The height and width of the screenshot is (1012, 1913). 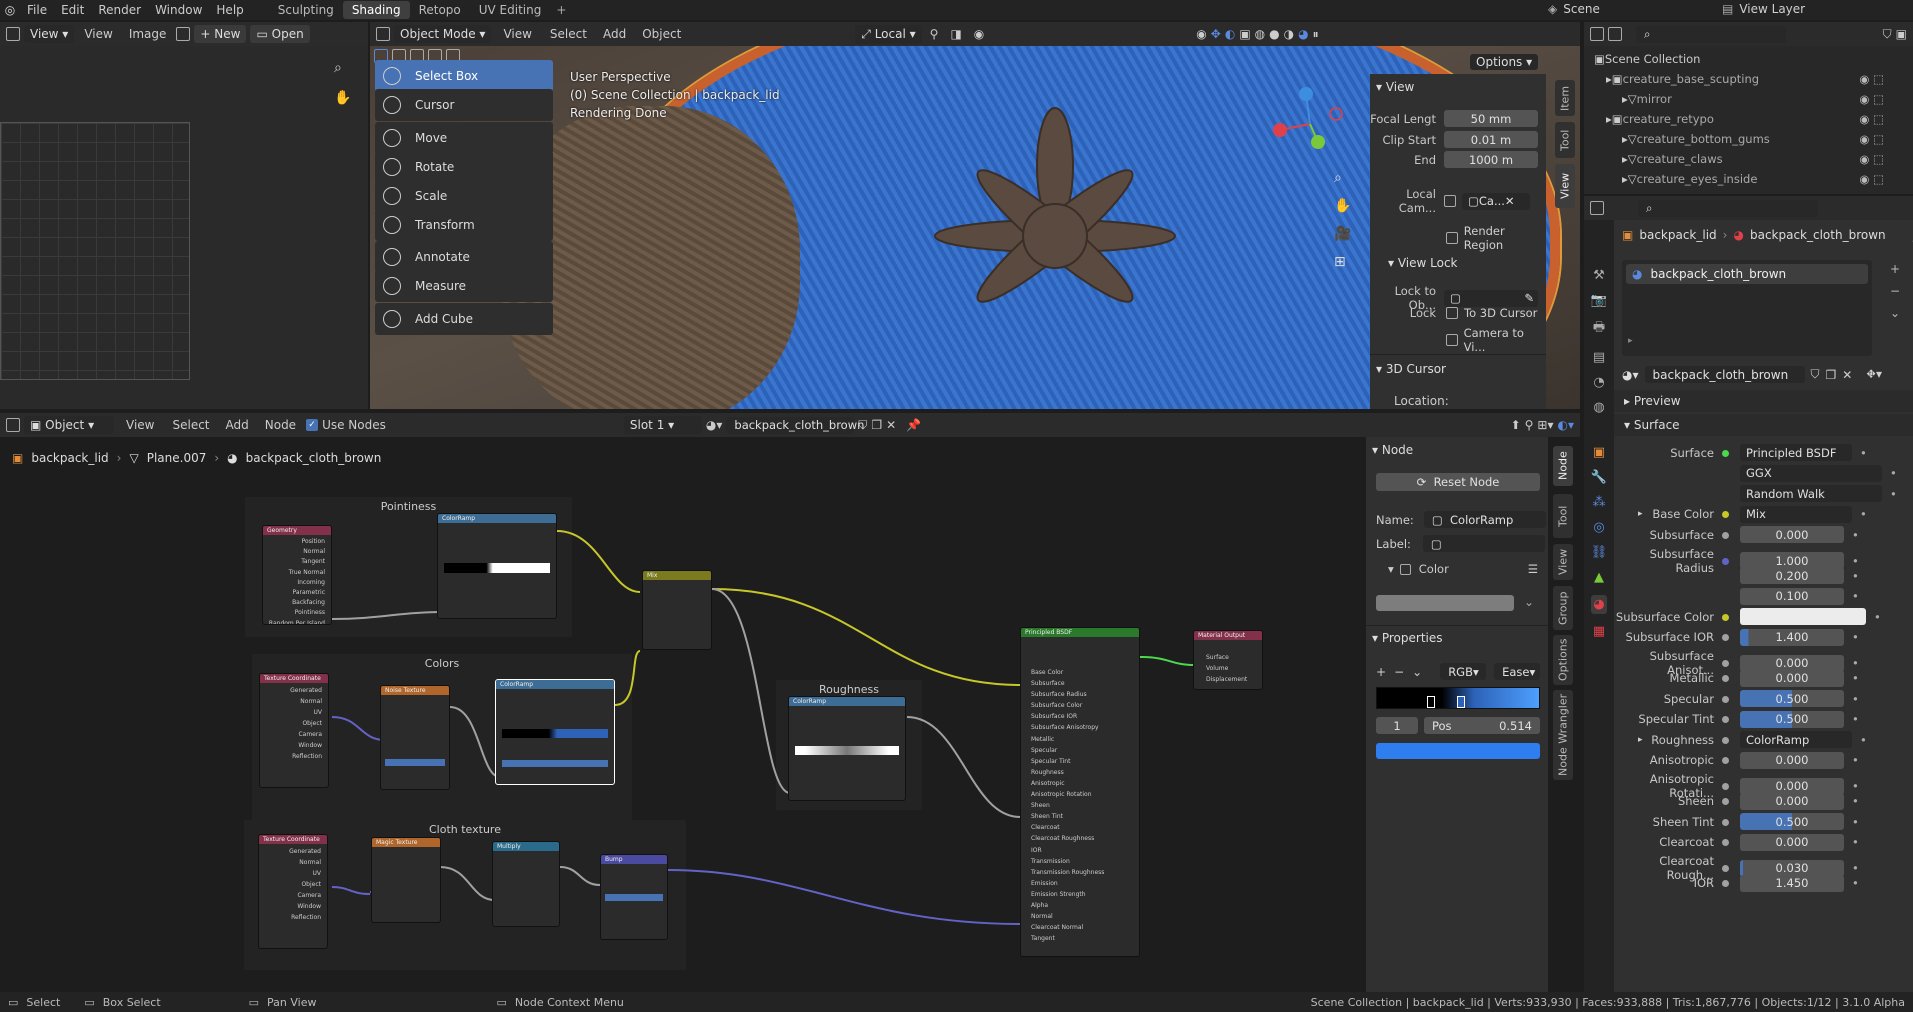 I want to click on physics-tab-icon: ◎, so click(x=1598, y=527).